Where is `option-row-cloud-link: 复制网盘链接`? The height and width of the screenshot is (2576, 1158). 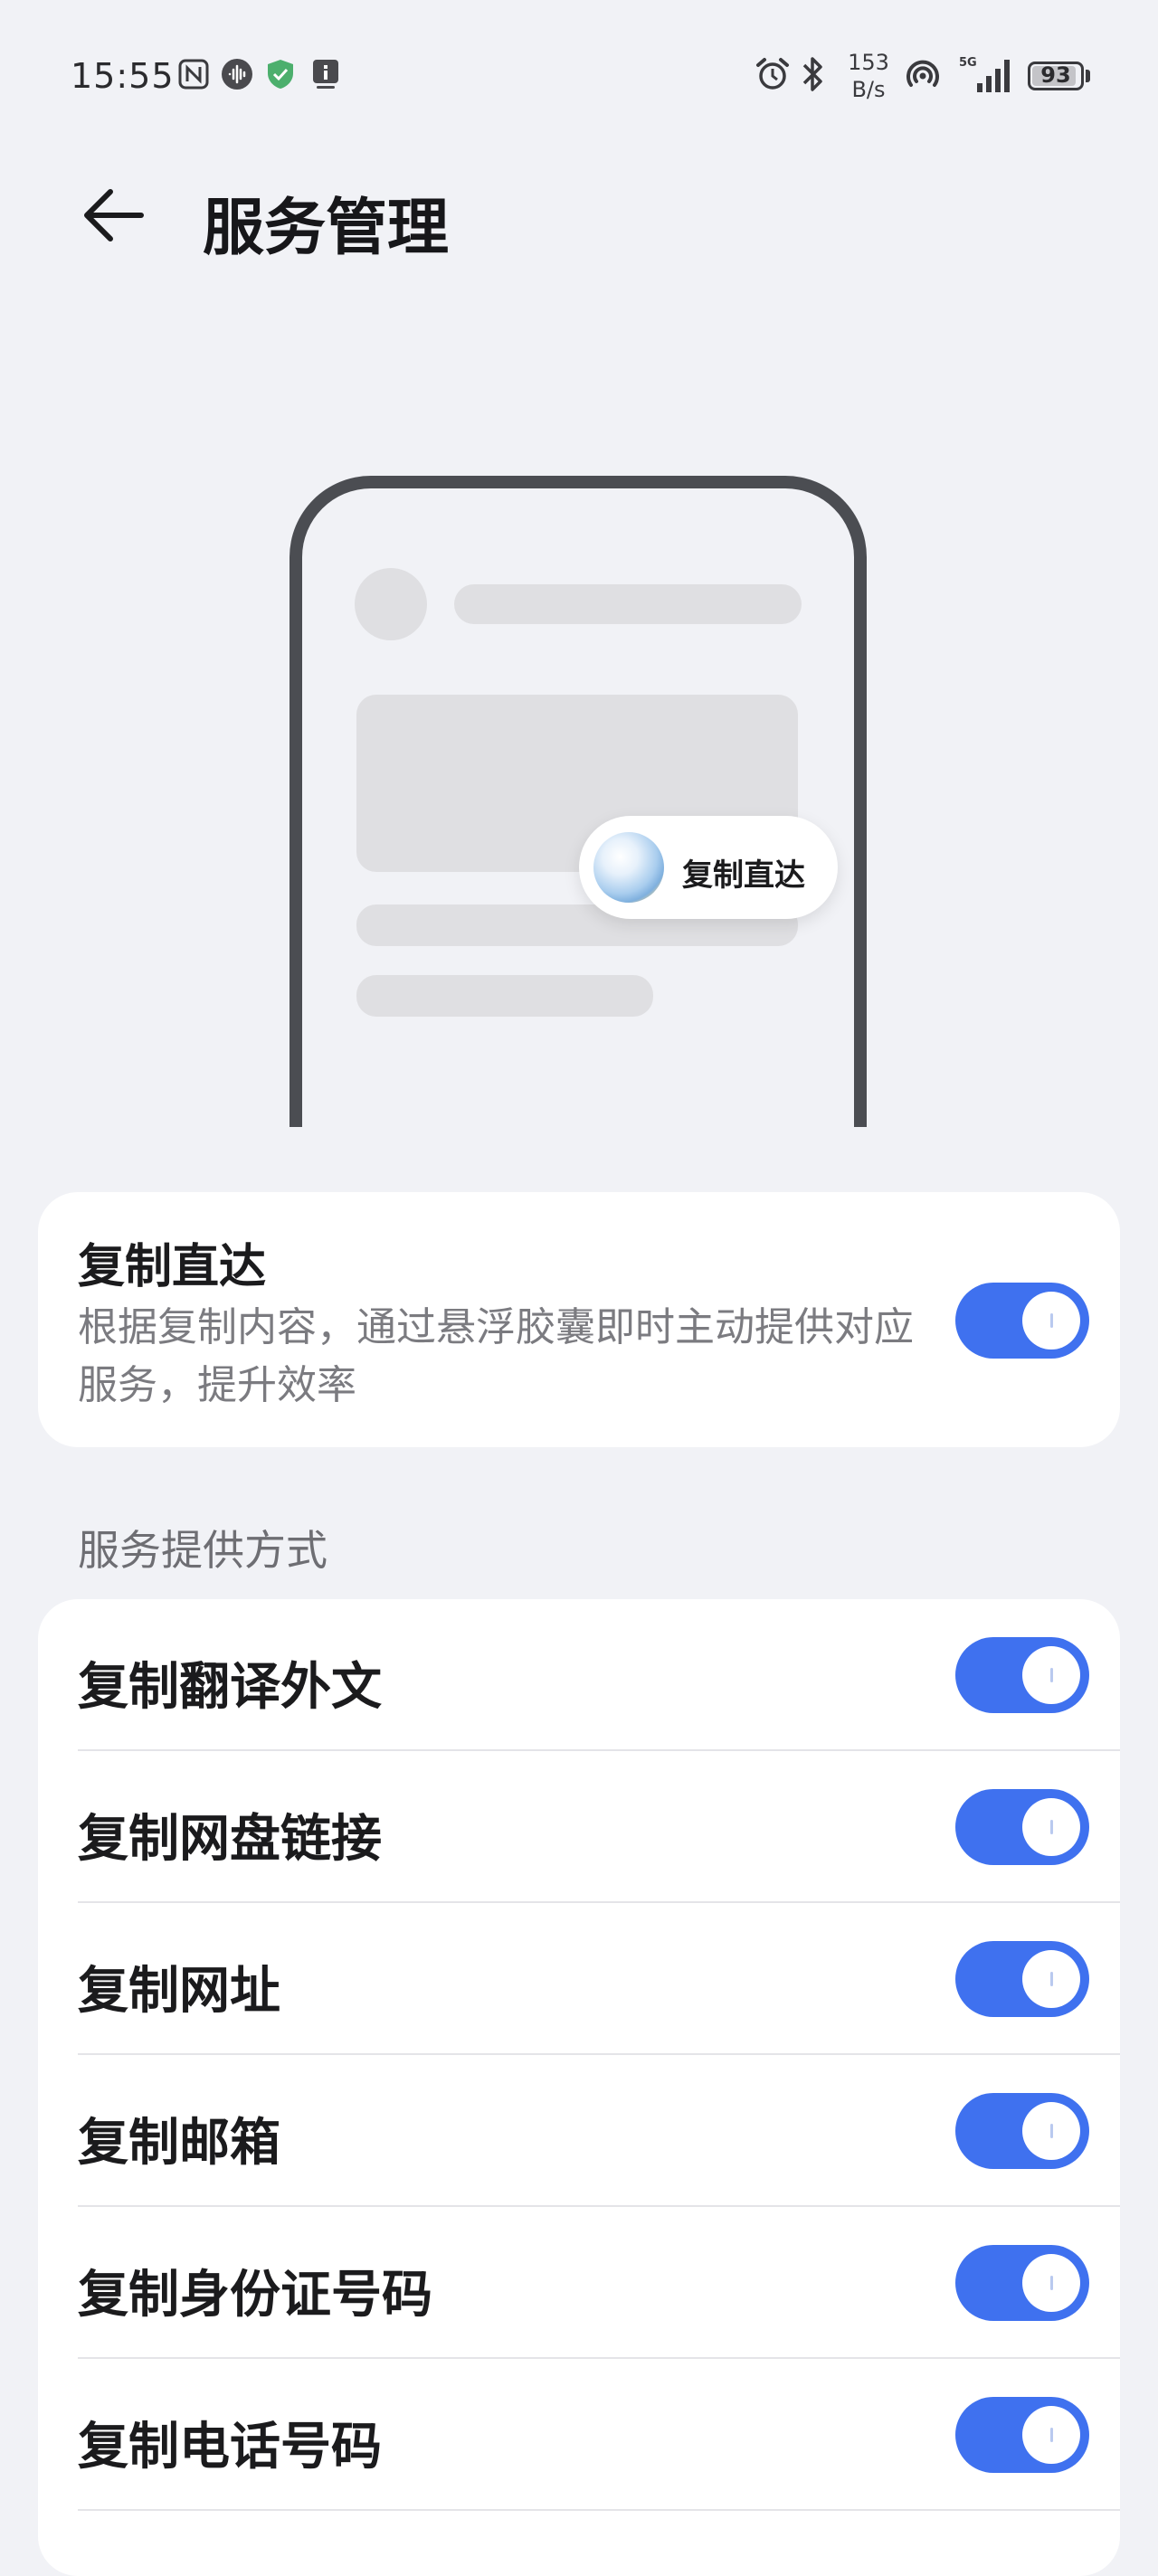 option-row-cloud-link: 复制网盘链接 is located at coordinates (579, 1827).